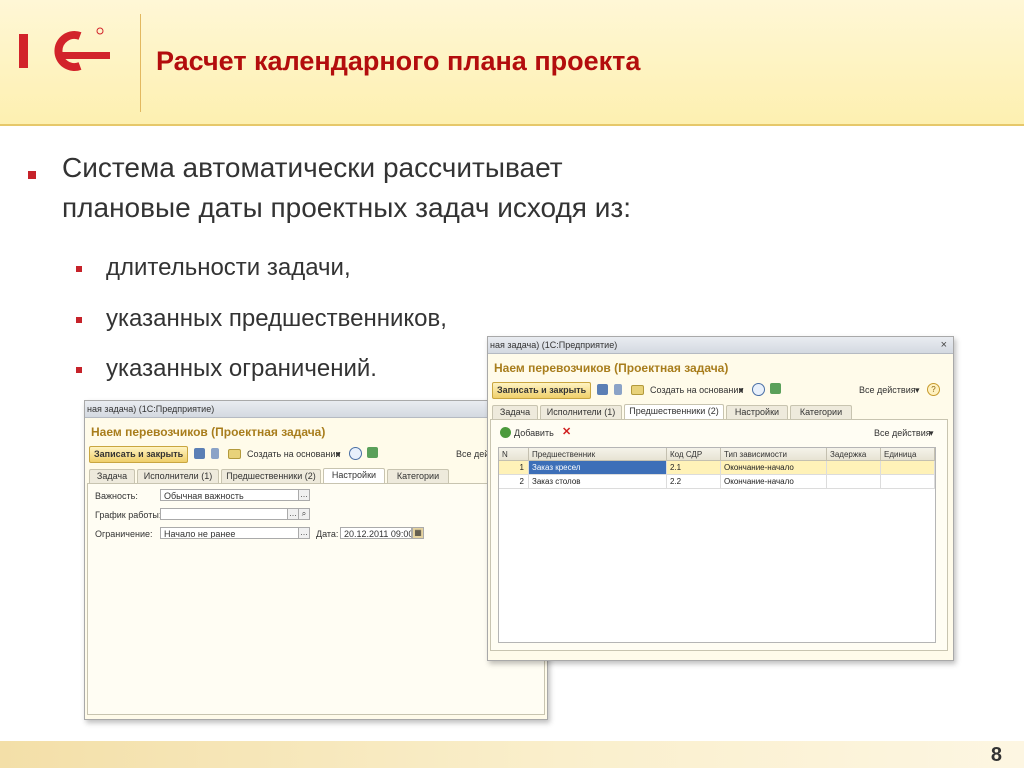 The image size is (1024, 768). What do you see at coordinates (887, 390) in the screenshot?
I see `all-actions-button: Все действия` at bounding box center [887, 390].